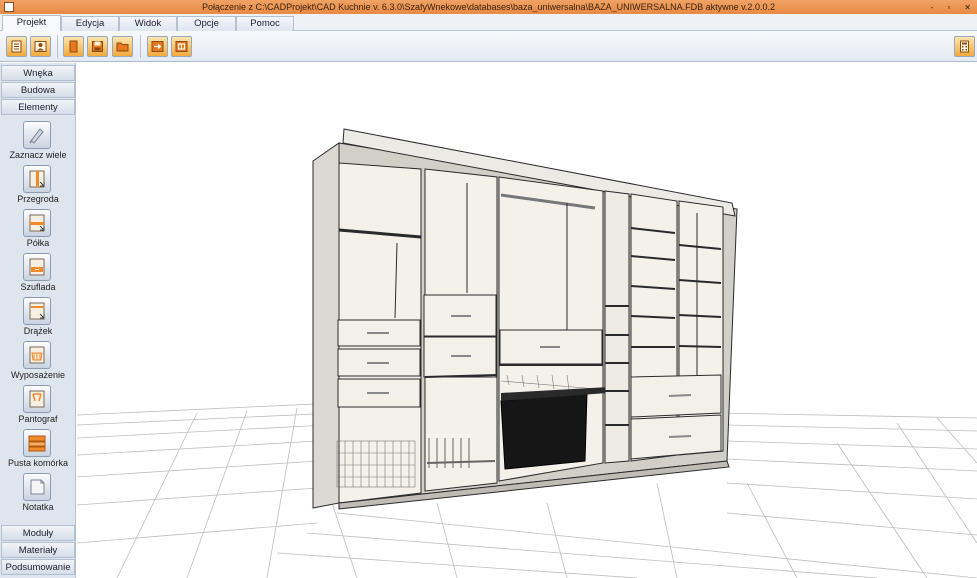 This screenshot has width=977, height=578. Describe the element at coordinates (326, 325) in the screenshot. I see `wardrobe-left-side` at that location.